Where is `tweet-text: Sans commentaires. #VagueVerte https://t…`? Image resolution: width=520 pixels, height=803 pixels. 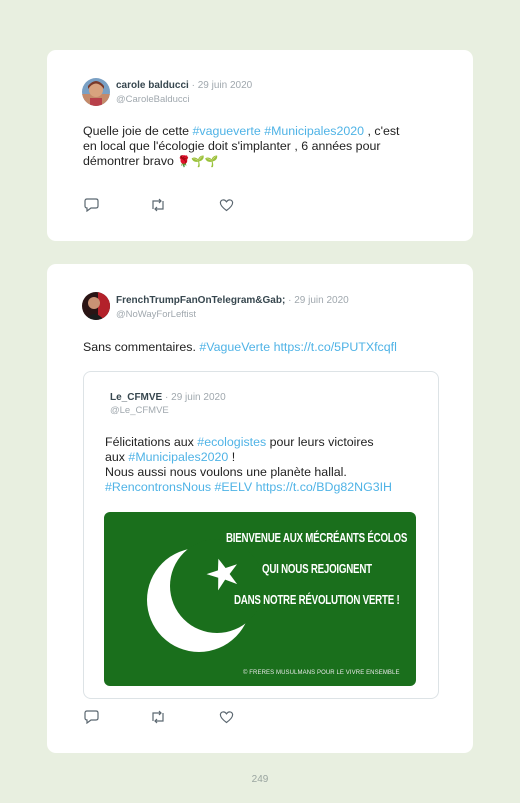 tweet-text: Sans commentaires. #VagueVerte https://t… is located at coordinates (273, 347).